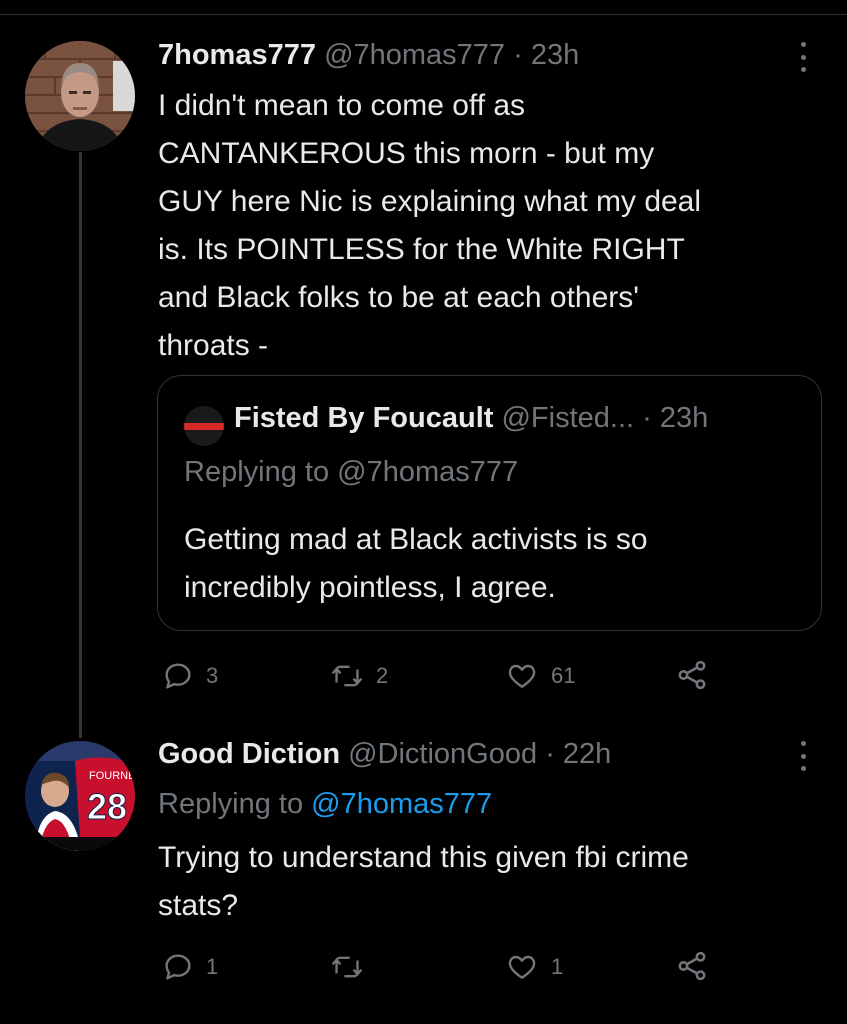 This screenshot has width=847, height=1024. I want to click on quoted-timestamp: 23h, so click(684, 418).